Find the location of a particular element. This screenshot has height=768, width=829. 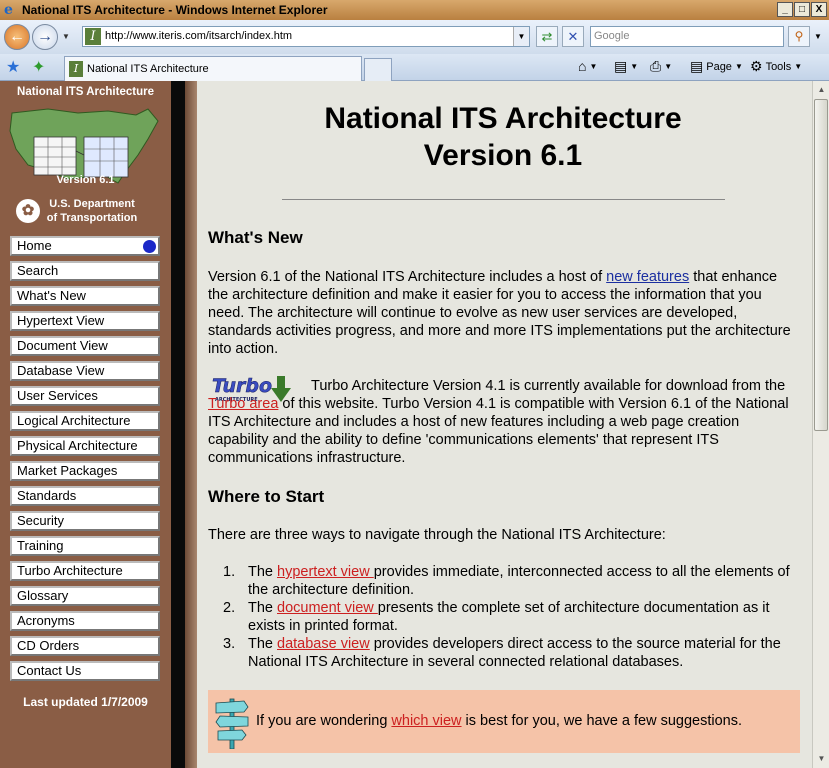

hypertext-view-link: hypertext view is located at coordinates (325, 572).